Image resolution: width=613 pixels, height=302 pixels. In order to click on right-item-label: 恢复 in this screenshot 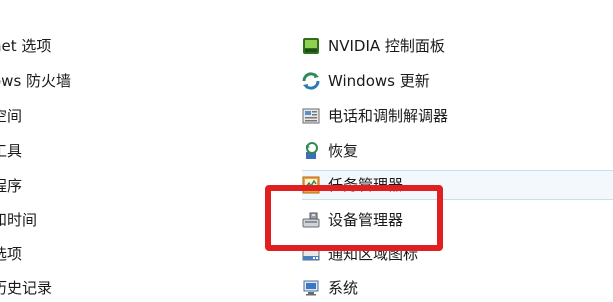, I will do `click(343, 151)`.